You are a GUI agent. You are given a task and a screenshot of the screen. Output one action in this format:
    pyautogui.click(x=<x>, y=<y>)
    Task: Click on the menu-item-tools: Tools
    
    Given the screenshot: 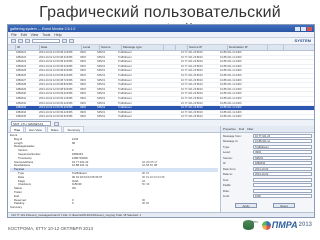 What is the action you would take?
    pyautogui.click(x=46, y=35)
    